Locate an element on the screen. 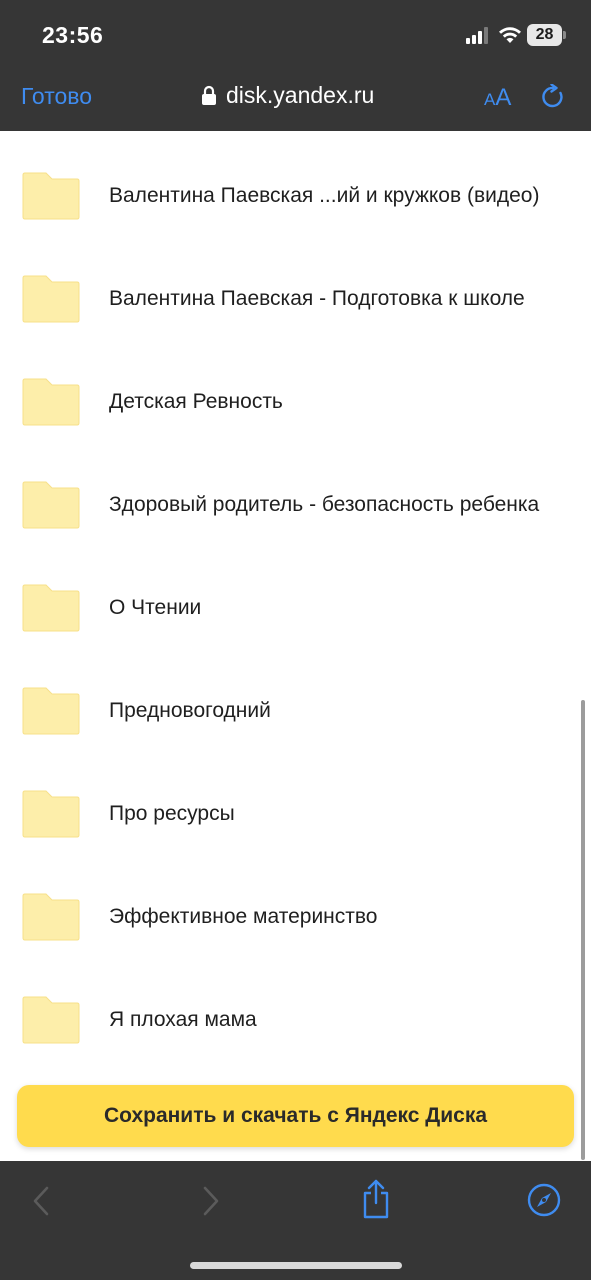 Image resolution: width=591 pixels, height=1280 pixels. back-icon is located at coordinates (41, 1201).